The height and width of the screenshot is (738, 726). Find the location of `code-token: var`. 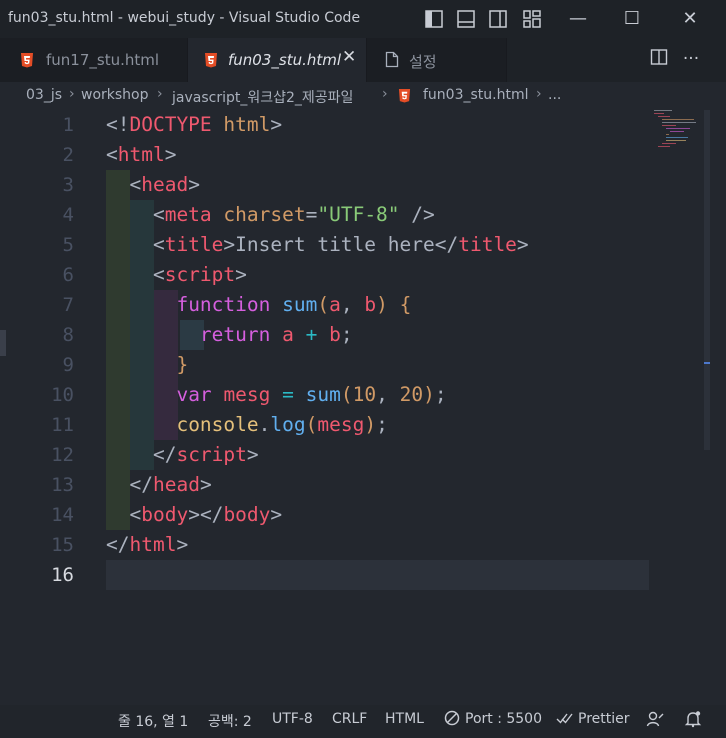

code-token: var is located at coordinates (194, 394).